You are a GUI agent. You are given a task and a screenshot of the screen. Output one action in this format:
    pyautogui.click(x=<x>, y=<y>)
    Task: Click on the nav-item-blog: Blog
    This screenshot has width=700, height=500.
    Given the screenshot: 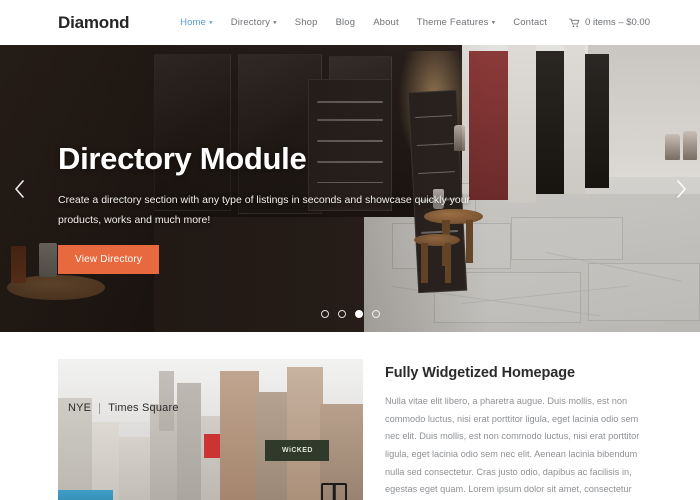 What is the action you would take?
    pyautogui.click(x=346, y=22)
    